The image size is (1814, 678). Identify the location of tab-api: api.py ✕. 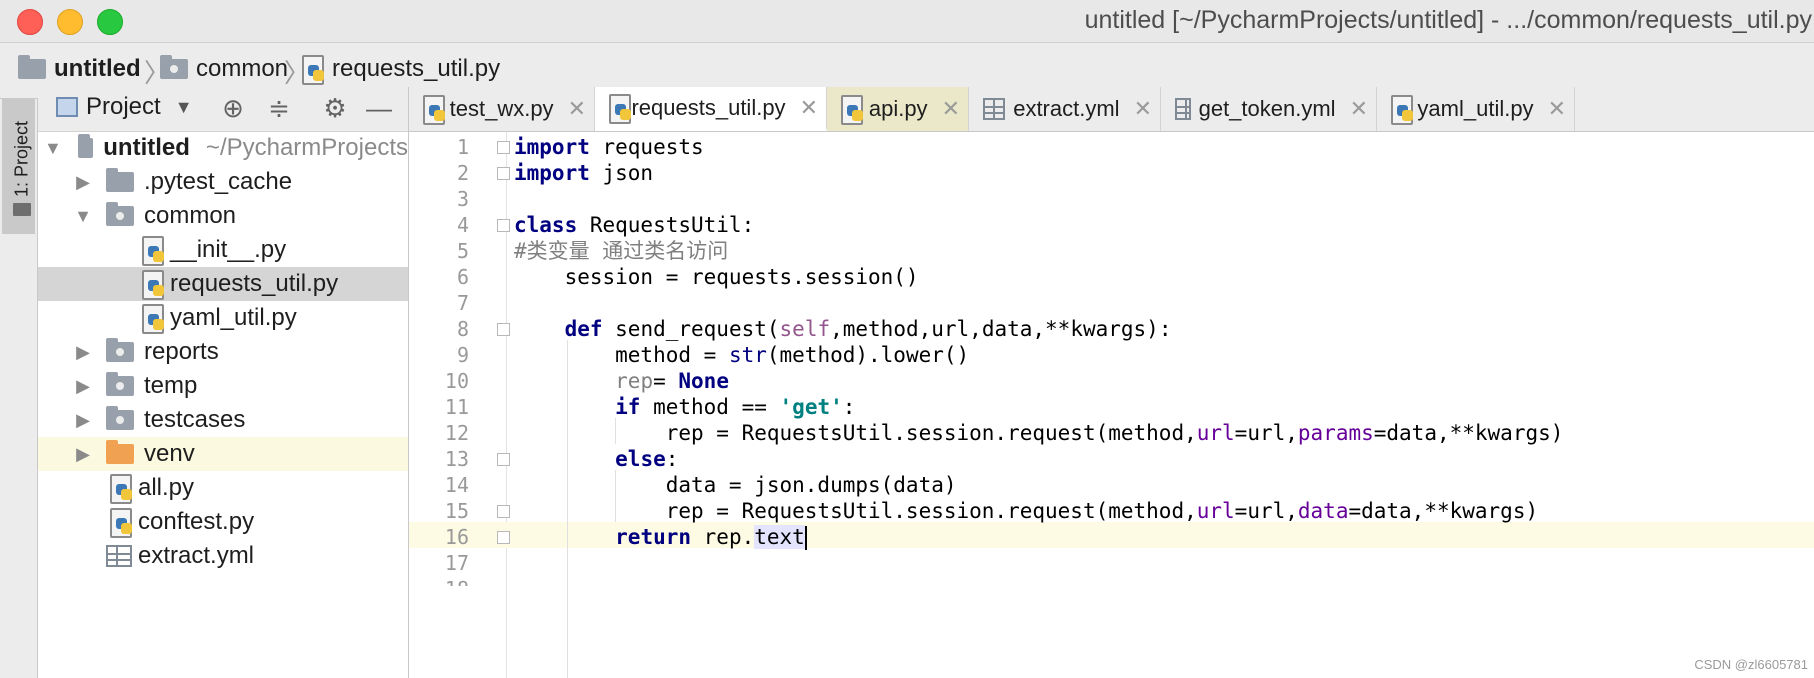
(898, 109).